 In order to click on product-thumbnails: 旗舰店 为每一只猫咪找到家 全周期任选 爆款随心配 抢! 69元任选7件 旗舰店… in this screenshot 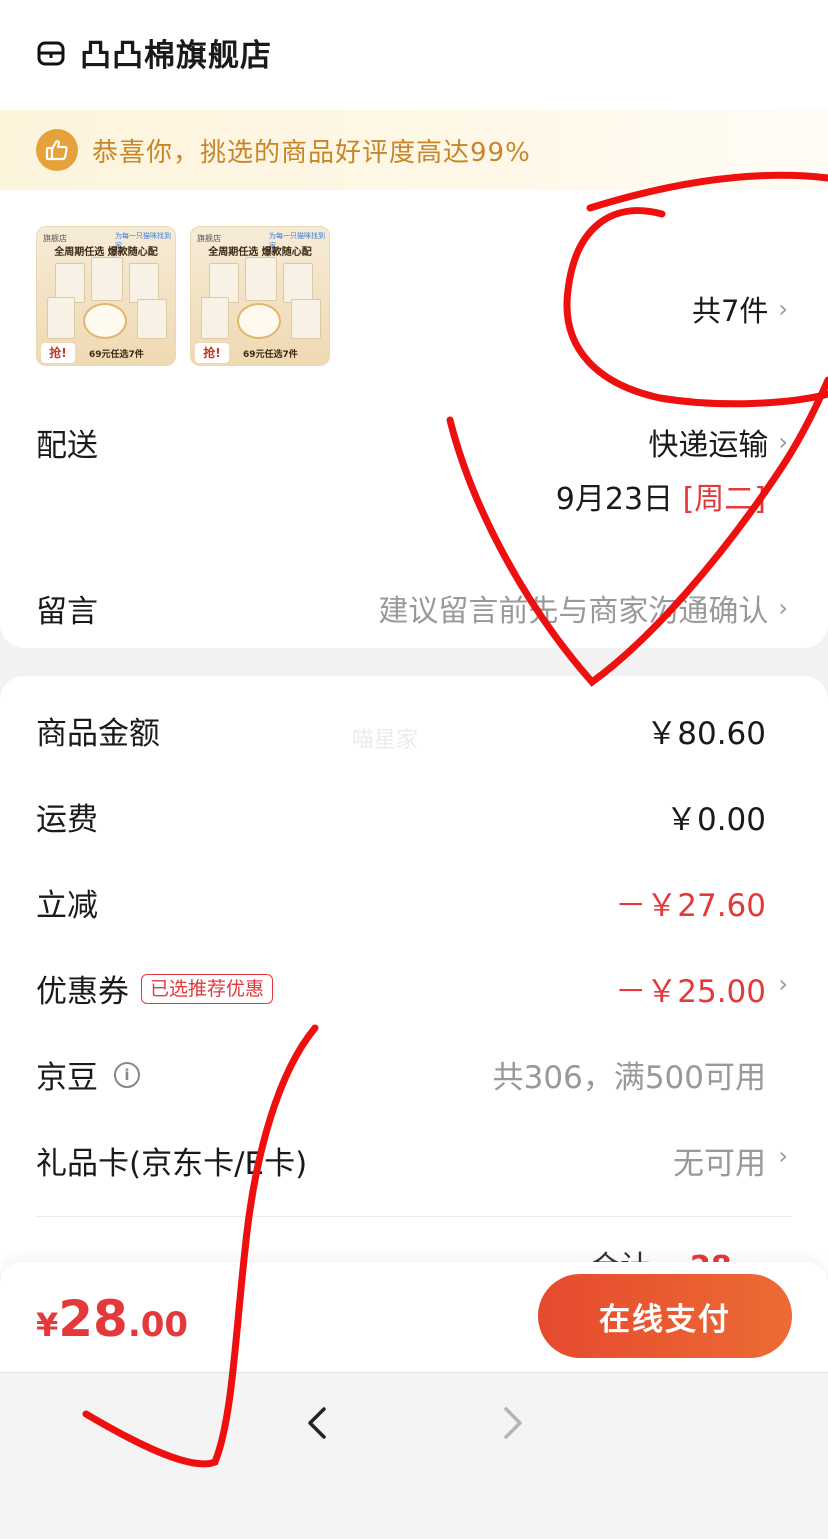, I will do `click(183, 296)`.